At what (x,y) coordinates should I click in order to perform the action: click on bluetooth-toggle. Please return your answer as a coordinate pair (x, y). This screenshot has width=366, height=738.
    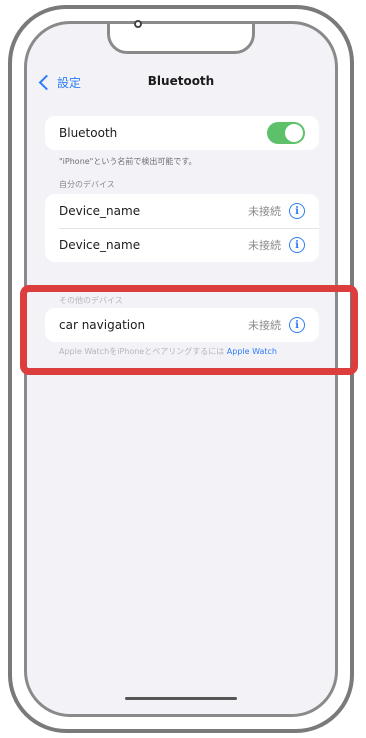
    Looking at the image, I should click on (286, 133).